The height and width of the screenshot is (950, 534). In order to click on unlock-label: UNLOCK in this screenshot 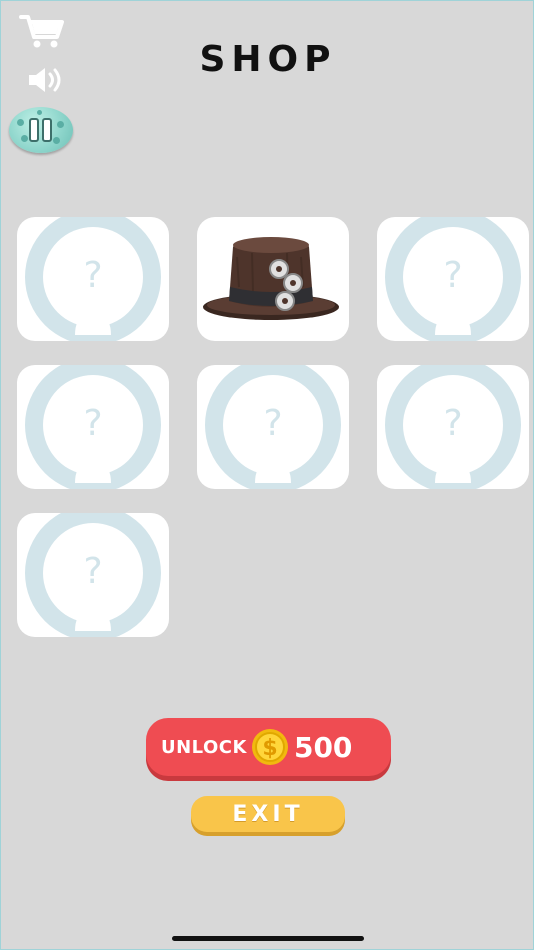, I will do `click(204, 747)`.